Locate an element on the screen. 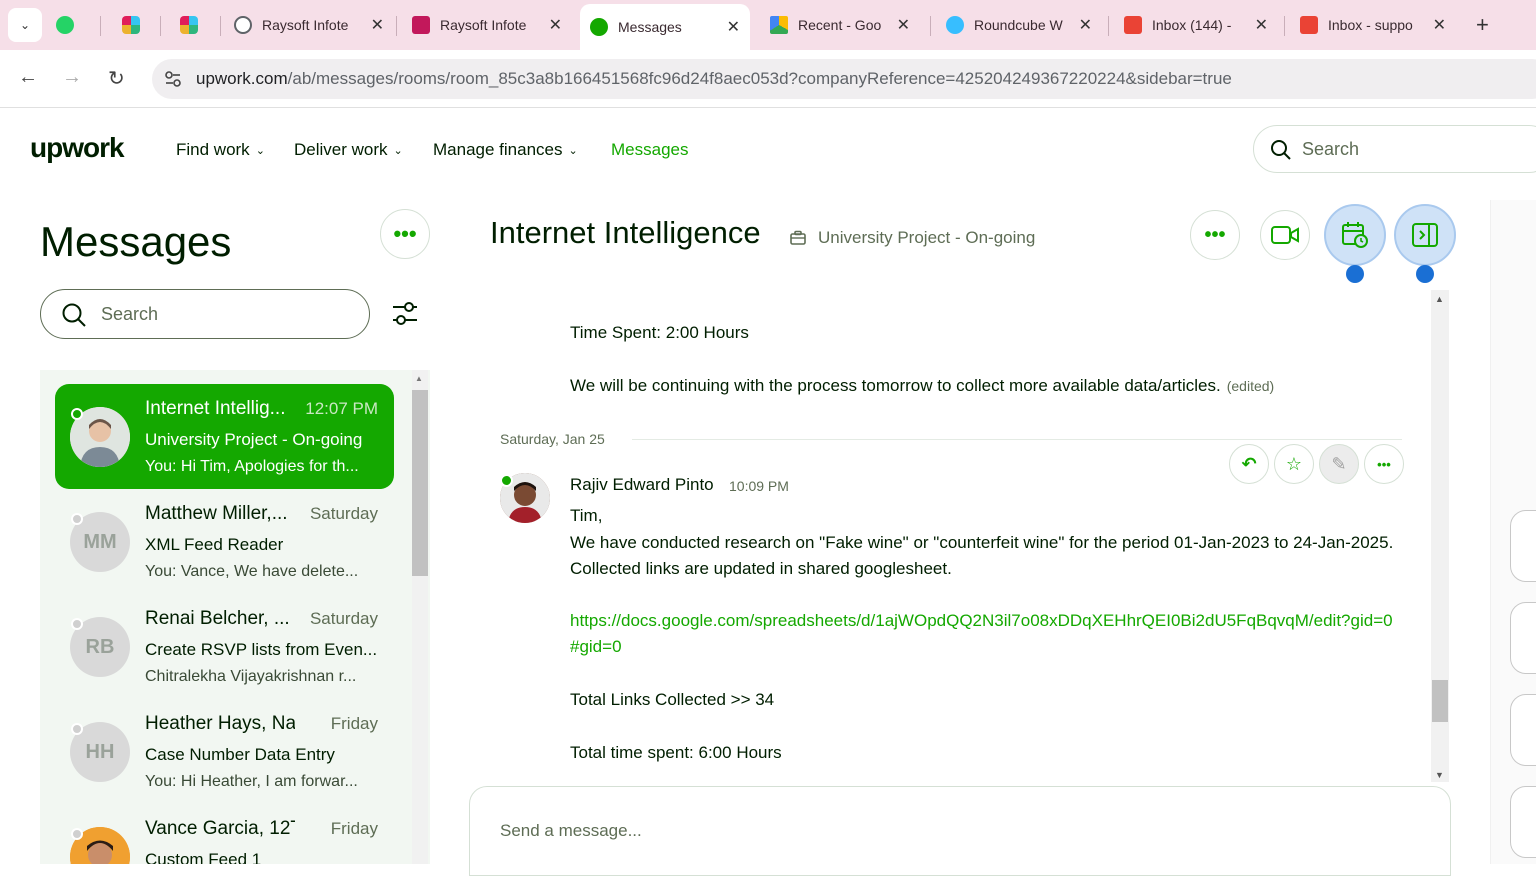 This screenshot has width=1536, height=876. message-more-button: ••• is located at coordinates (1384, 464).